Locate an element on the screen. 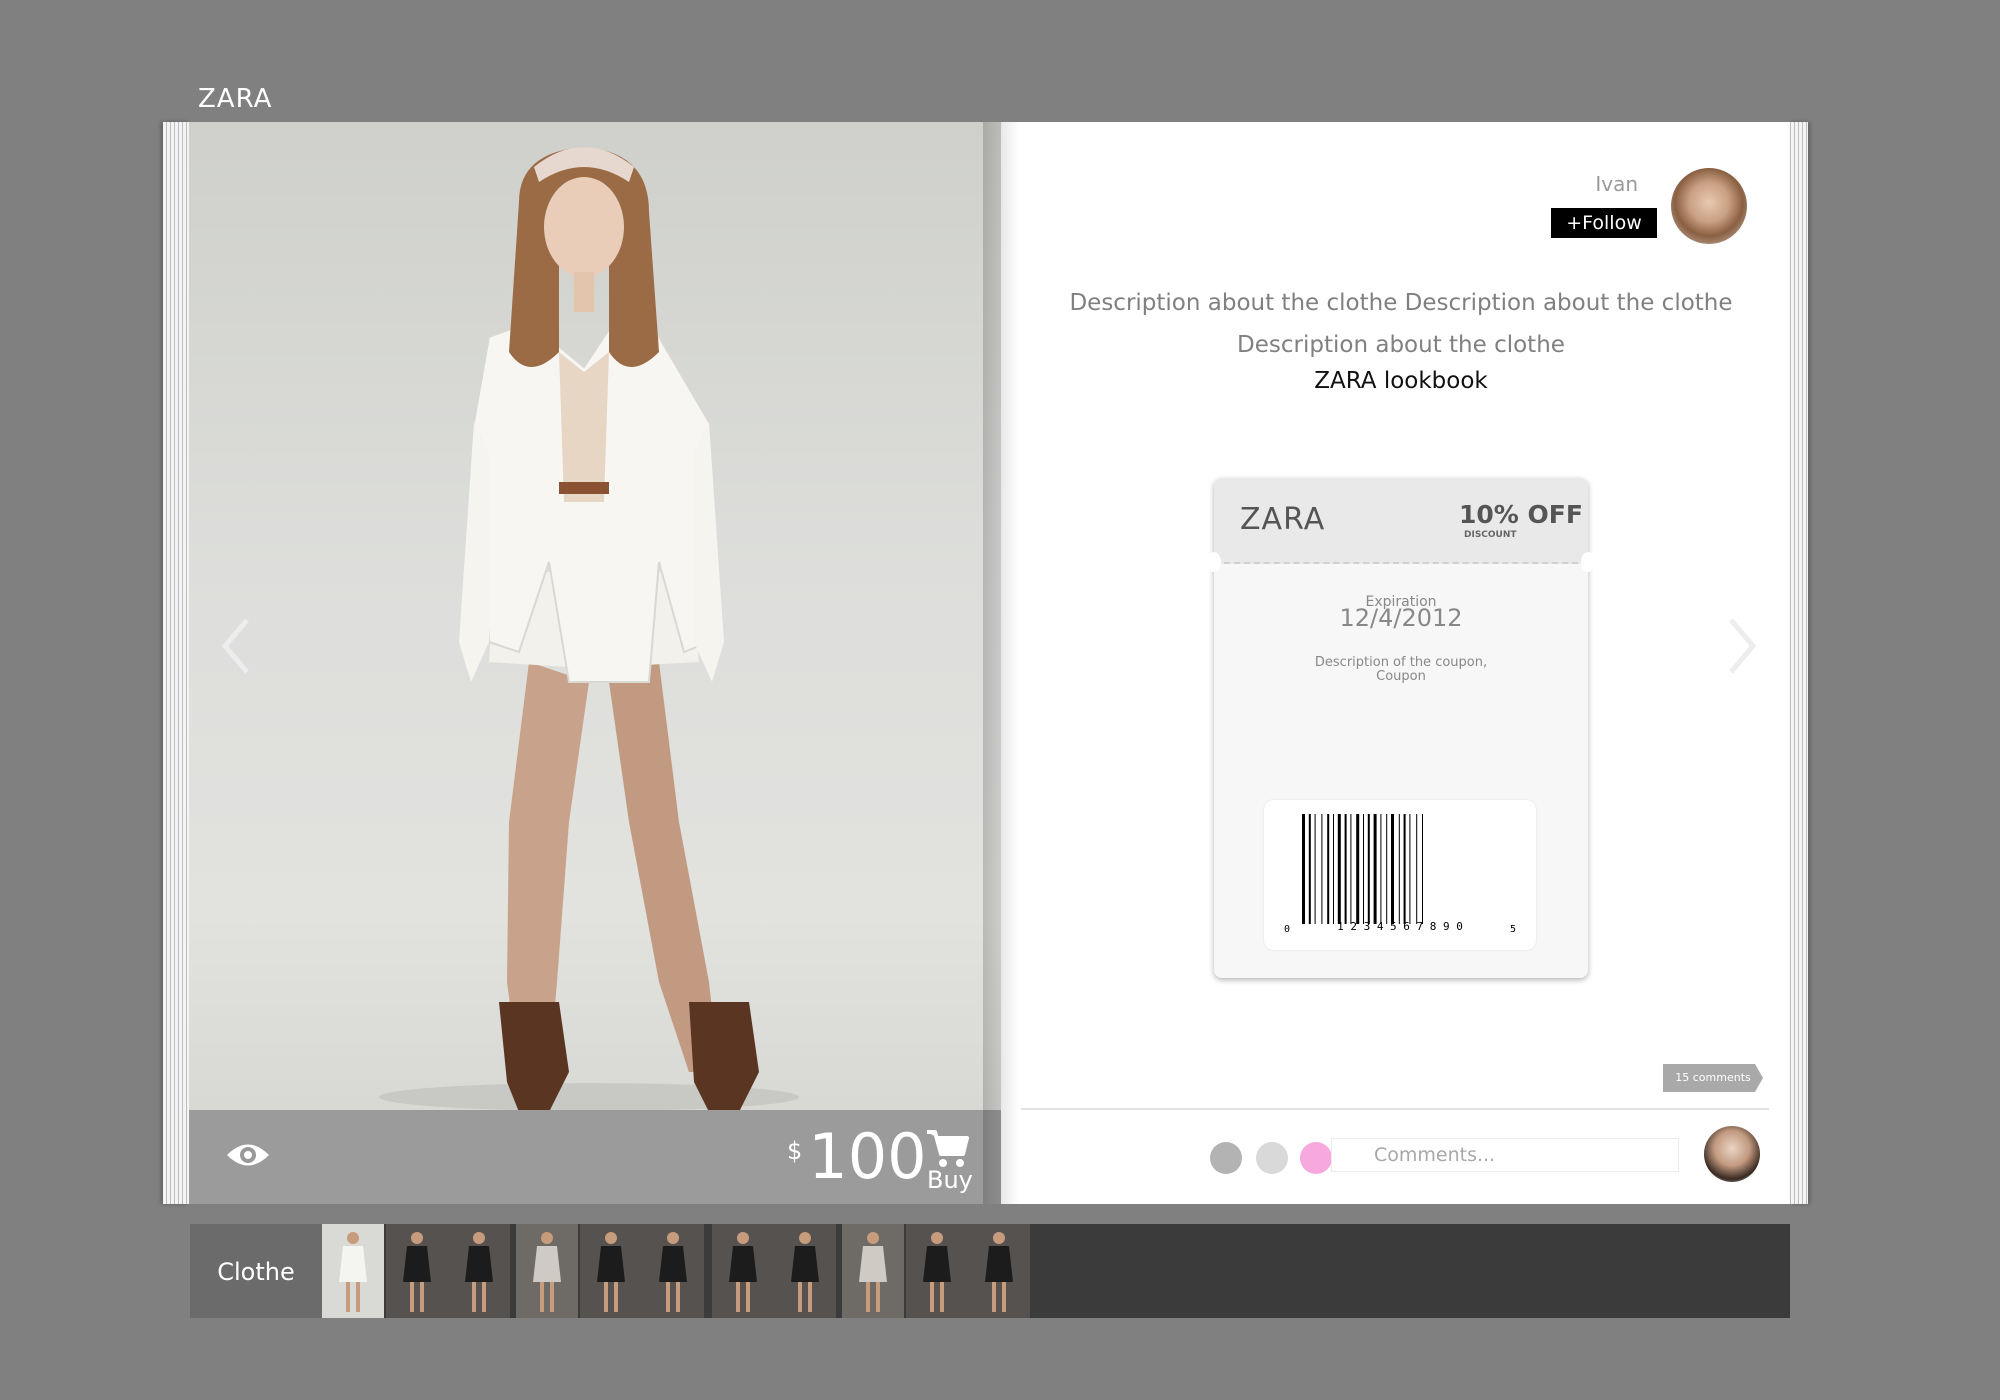  color-swatch-gray is located at coordinates (1226, 1158).